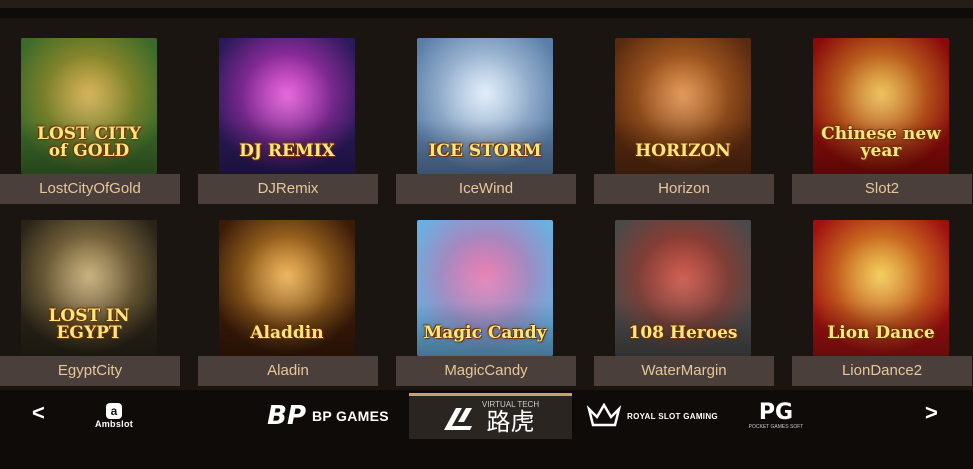  I want to click on game-card: Magic Candy MagicCandy, so click(486, 305).